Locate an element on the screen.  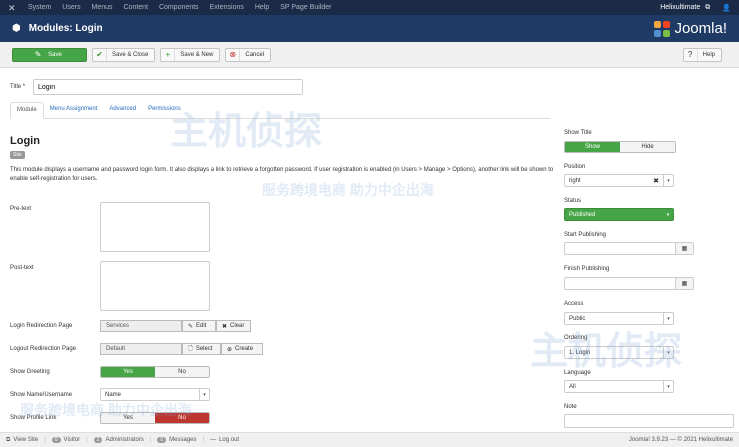
joomla-logo: Joomla! is located at coordinates (690, 28).